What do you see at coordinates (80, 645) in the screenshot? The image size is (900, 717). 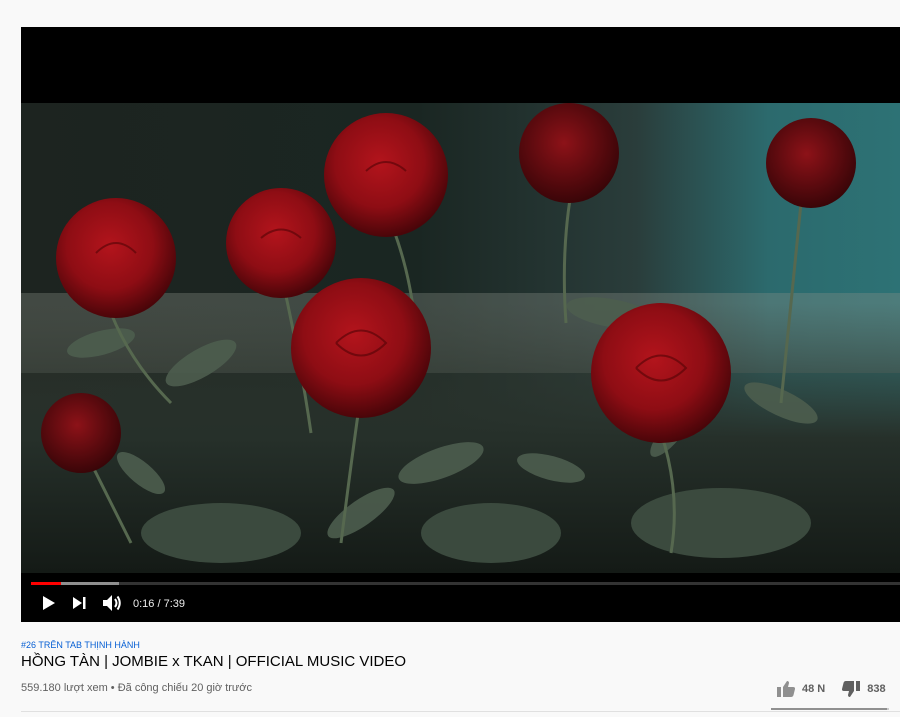 I see `trending-hashtag-link: #26 TRÊN TAB THỊNH HÀNH` at bounding box center [80, 645].